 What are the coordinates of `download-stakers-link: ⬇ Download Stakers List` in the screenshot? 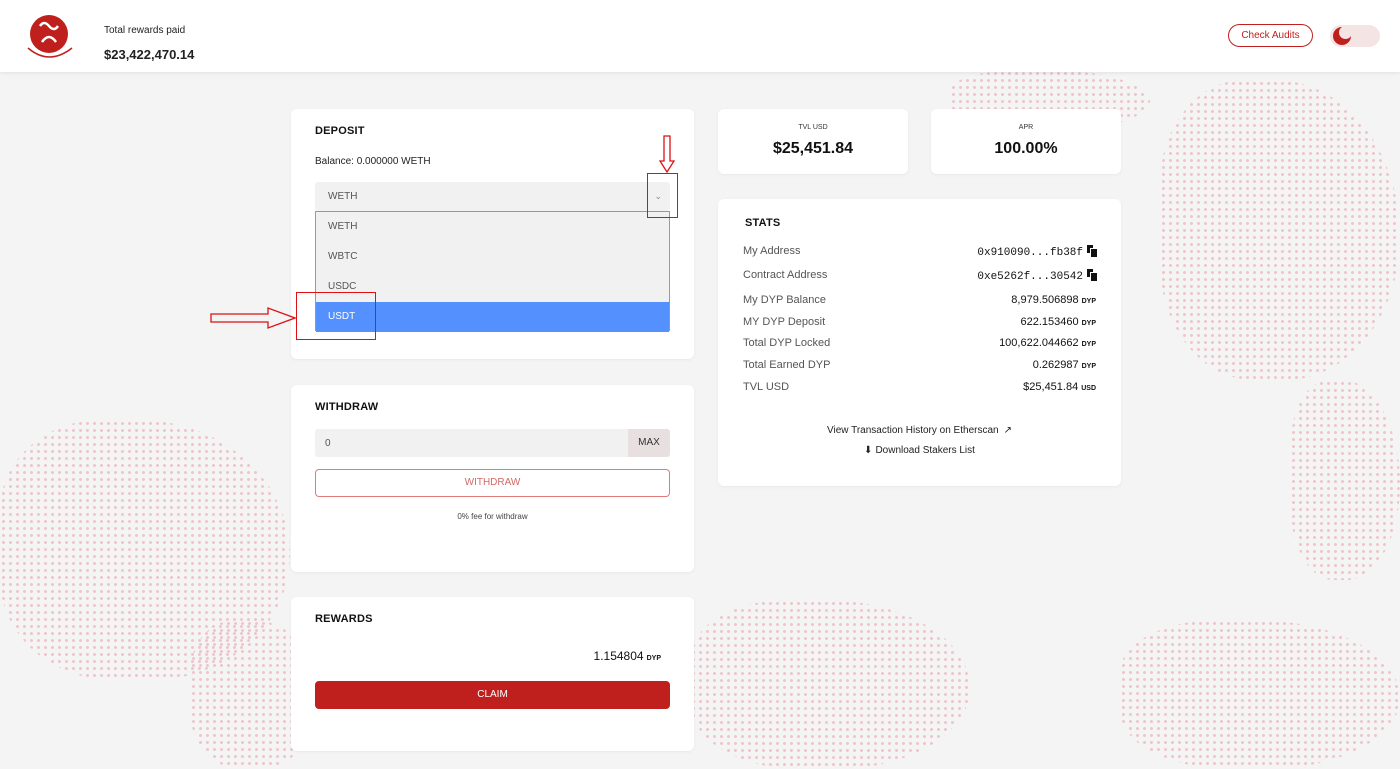 It's located at (919, 450).